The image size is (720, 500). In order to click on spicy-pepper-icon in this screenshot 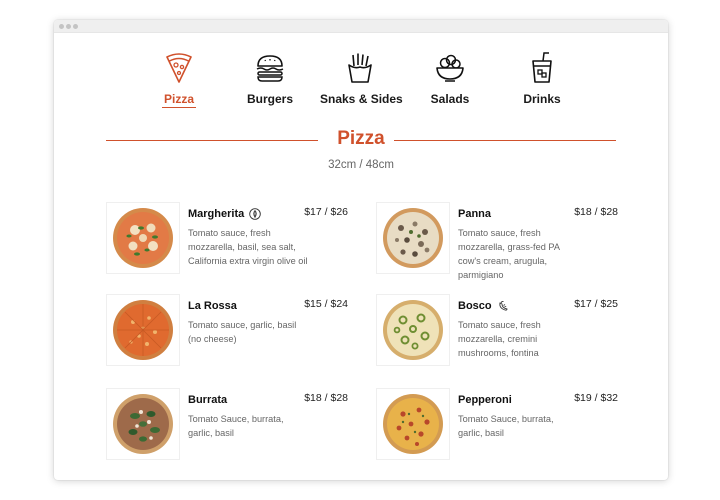, I will do `click(503, 306)`.